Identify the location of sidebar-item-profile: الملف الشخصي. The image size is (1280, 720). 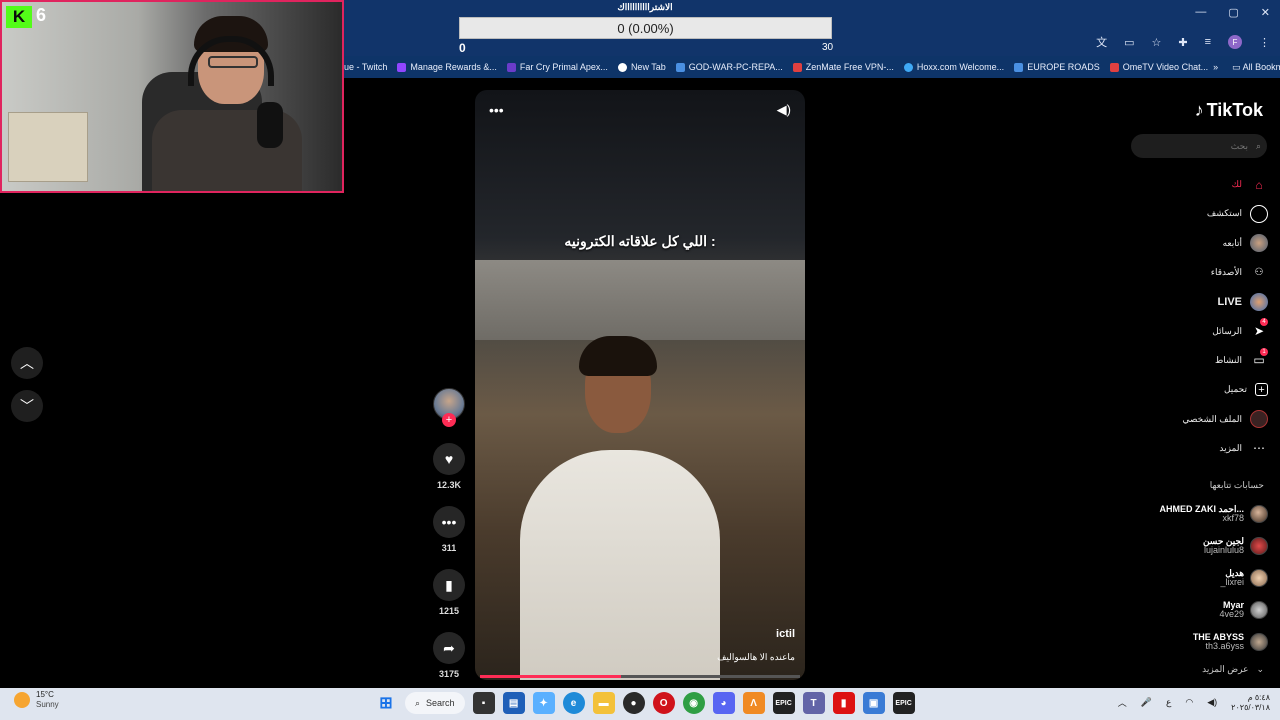
(1198, 418).